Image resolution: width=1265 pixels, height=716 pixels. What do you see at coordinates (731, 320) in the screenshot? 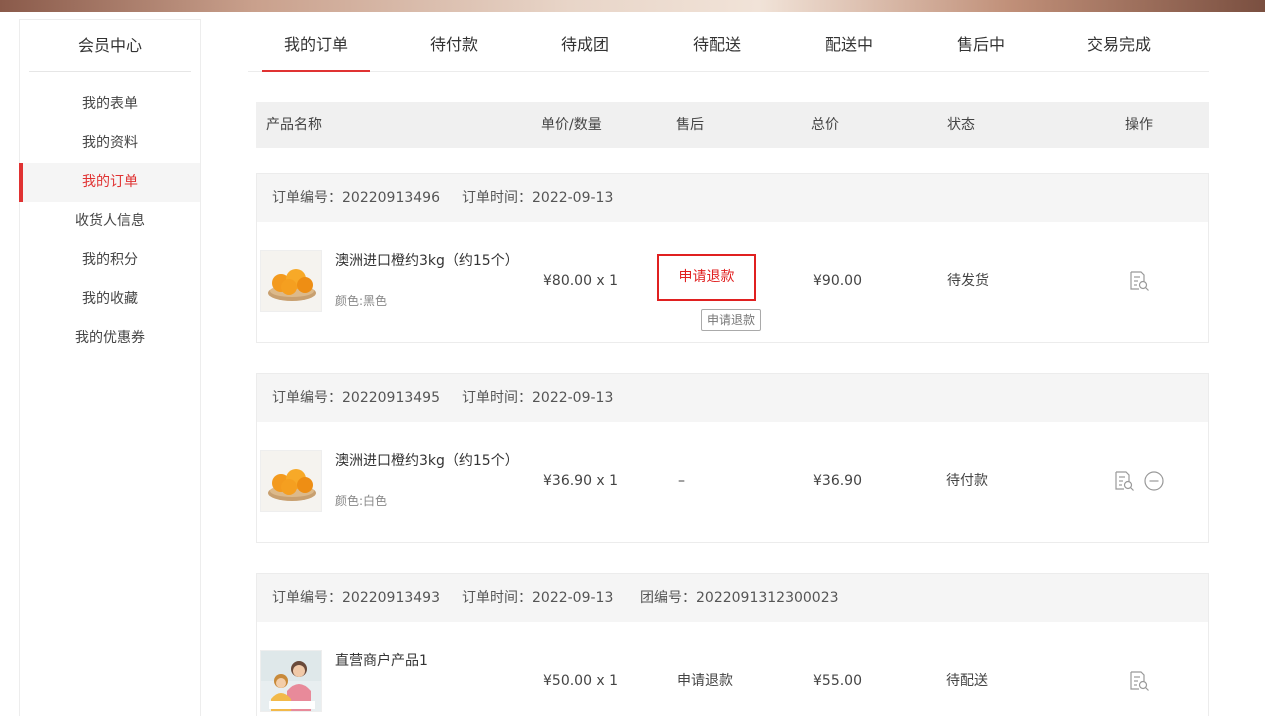
I see `refund-tooltip: 申请退款` at bounding box center [731, 320].